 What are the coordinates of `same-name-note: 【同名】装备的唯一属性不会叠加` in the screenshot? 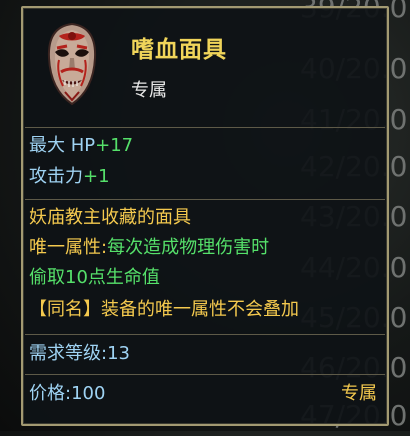 It's located at (164, 309).